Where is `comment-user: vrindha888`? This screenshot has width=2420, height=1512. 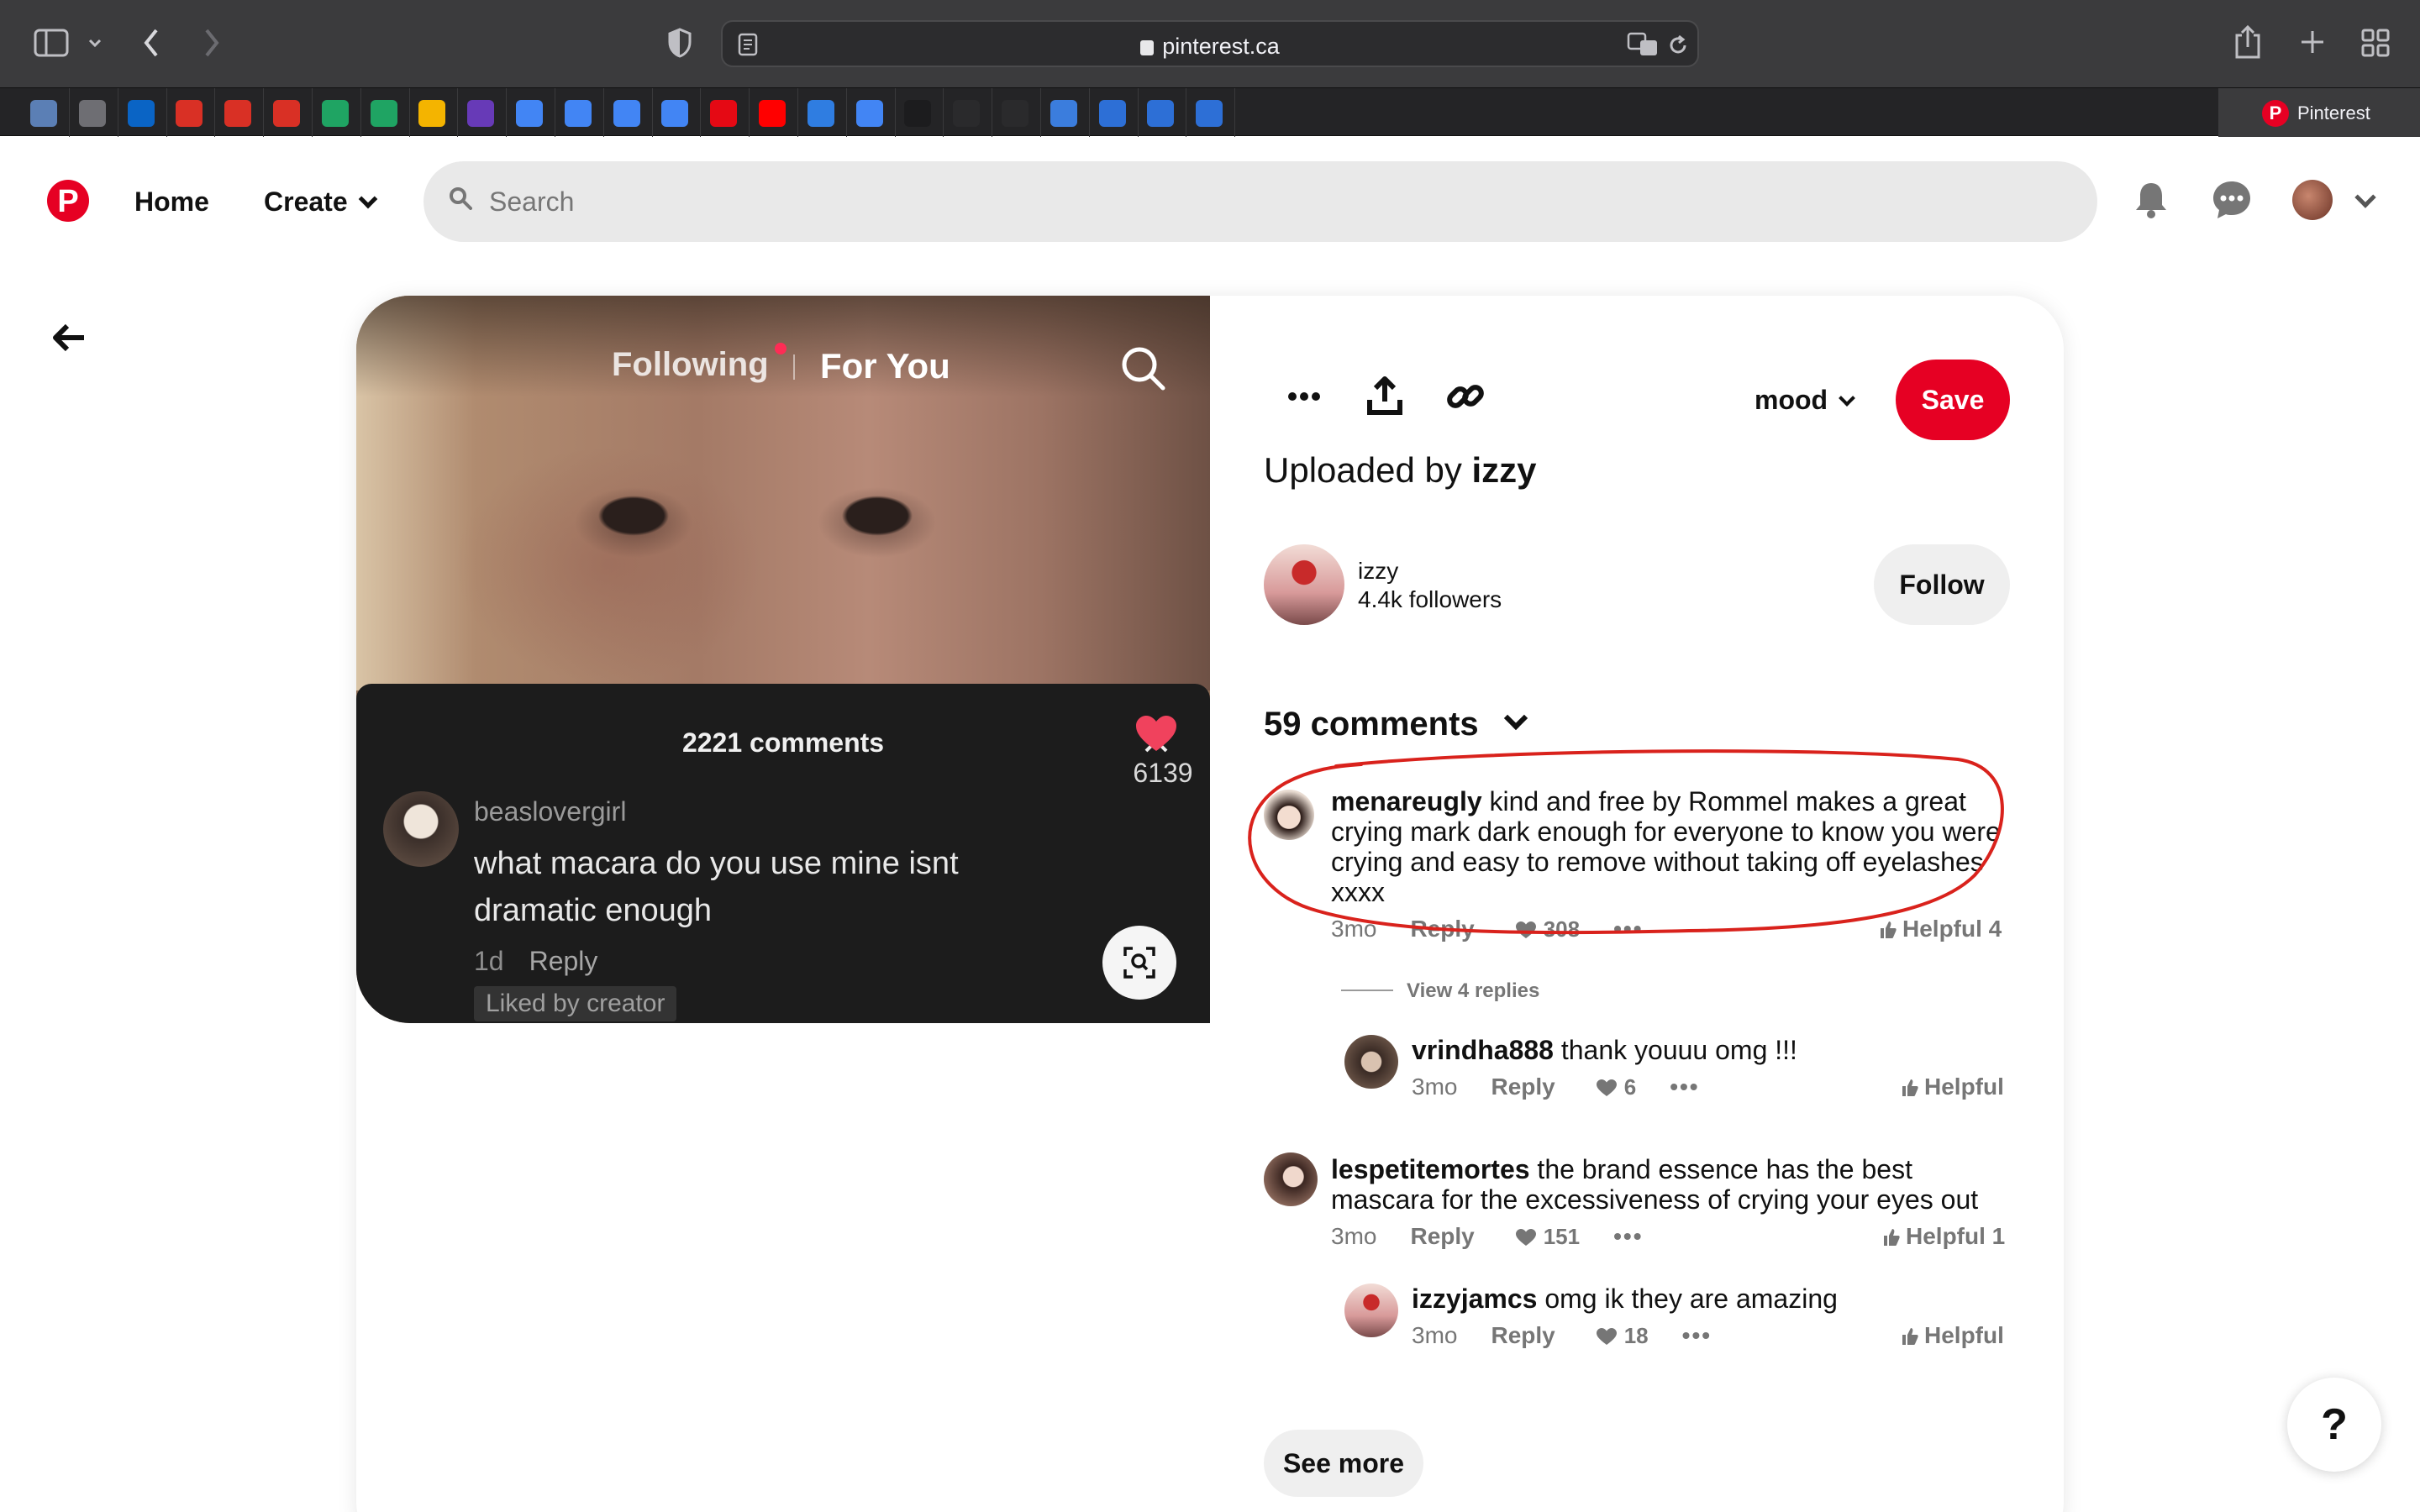 comment-user: vrindha888 is located at coordinates (1483, 1050).